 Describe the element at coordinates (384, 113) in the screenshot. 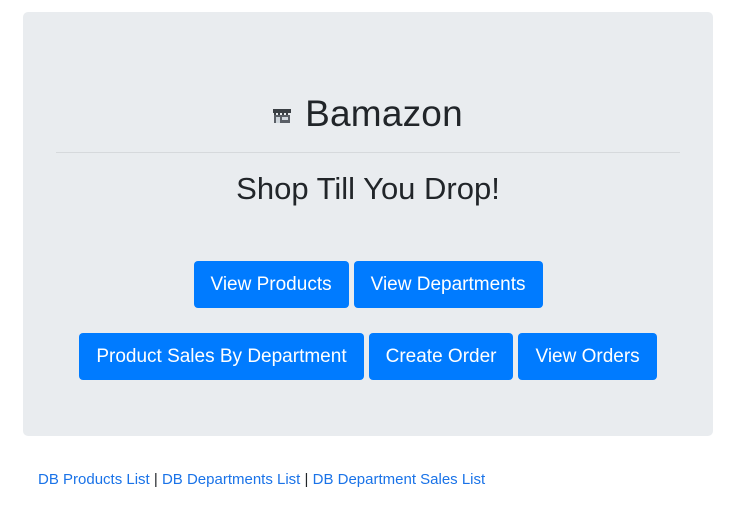

I see `page-title: Bamazon` at that location.